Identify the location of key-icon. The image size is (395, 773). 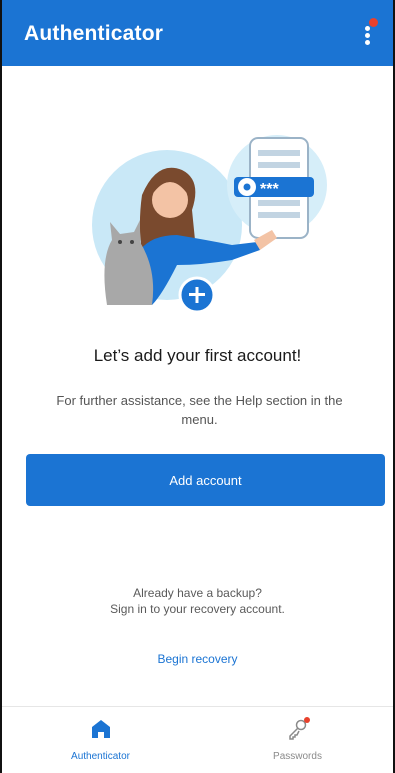
(299, 728).